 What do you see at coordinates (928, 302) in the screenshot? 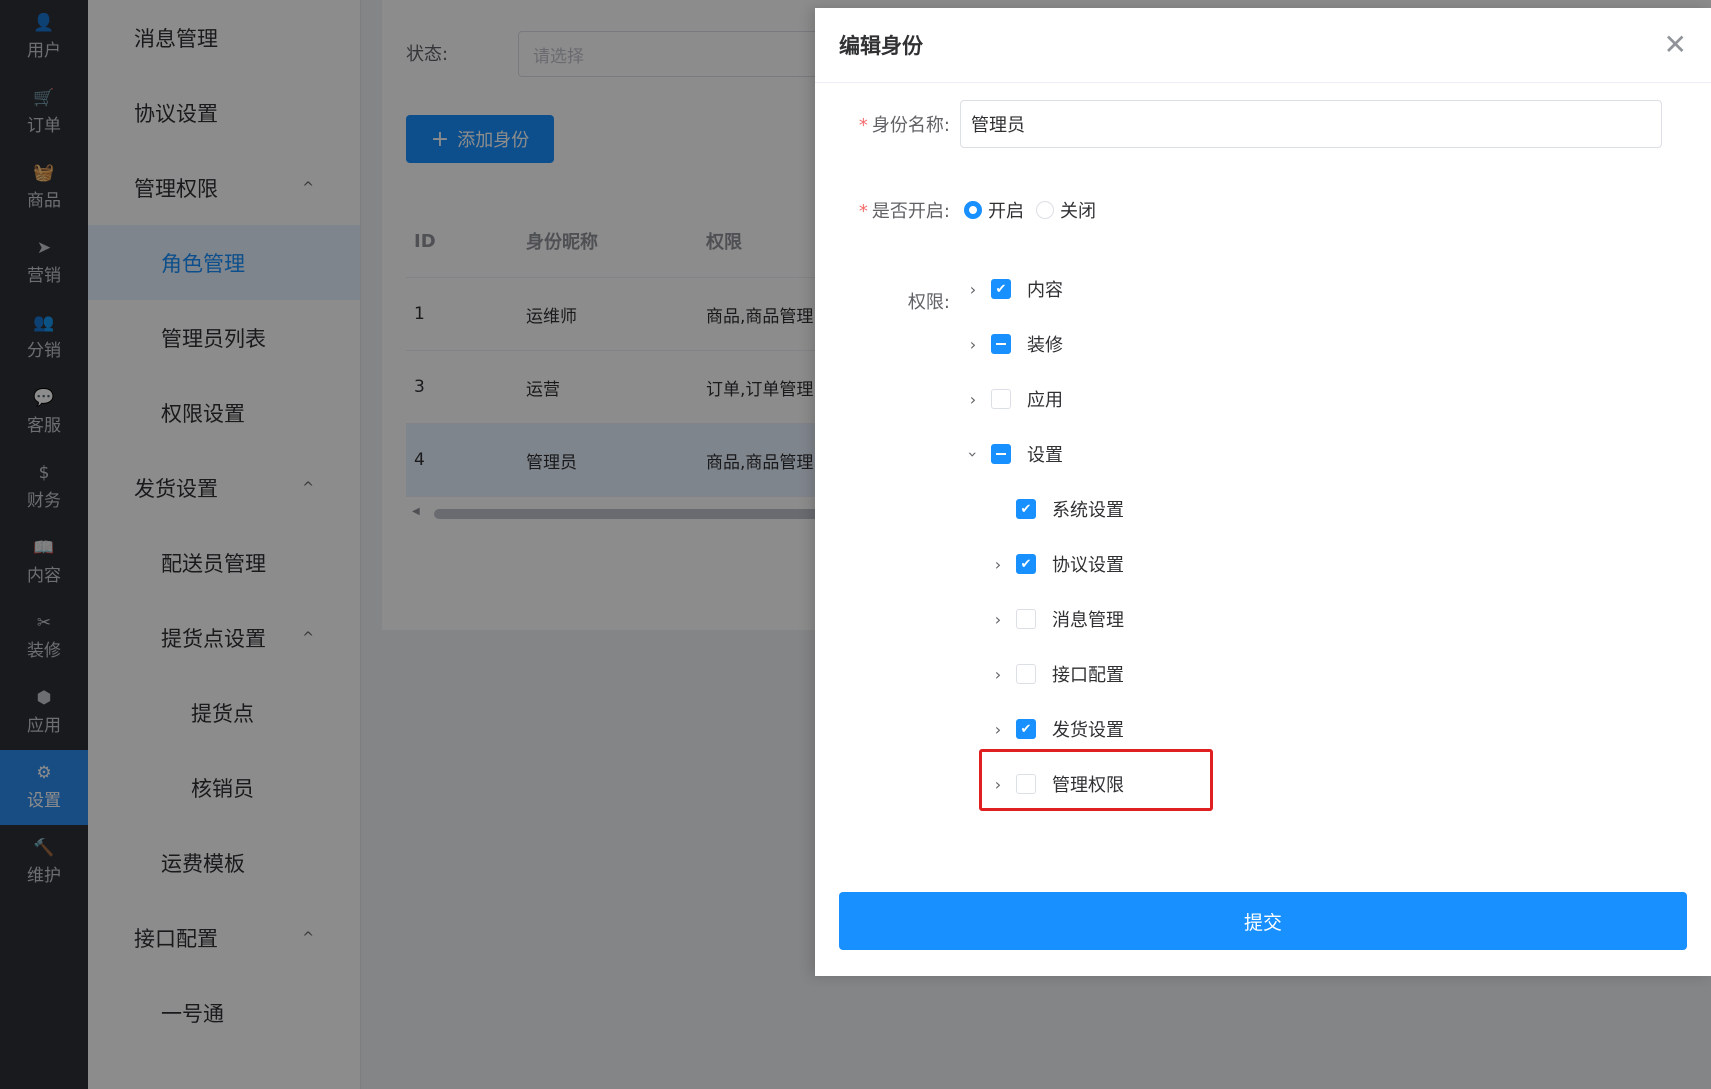
I see `permission-label: 权限:` at bounding box center [928, 302].